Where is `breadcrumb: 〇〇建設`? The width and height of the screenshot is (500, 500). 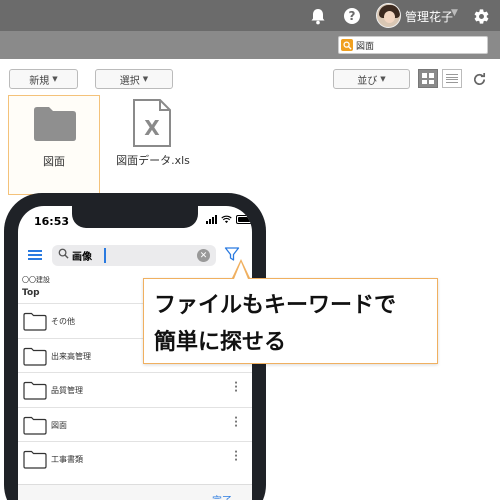 breadcrumb: 〇〇建設 is located at coordinates (36, 280).